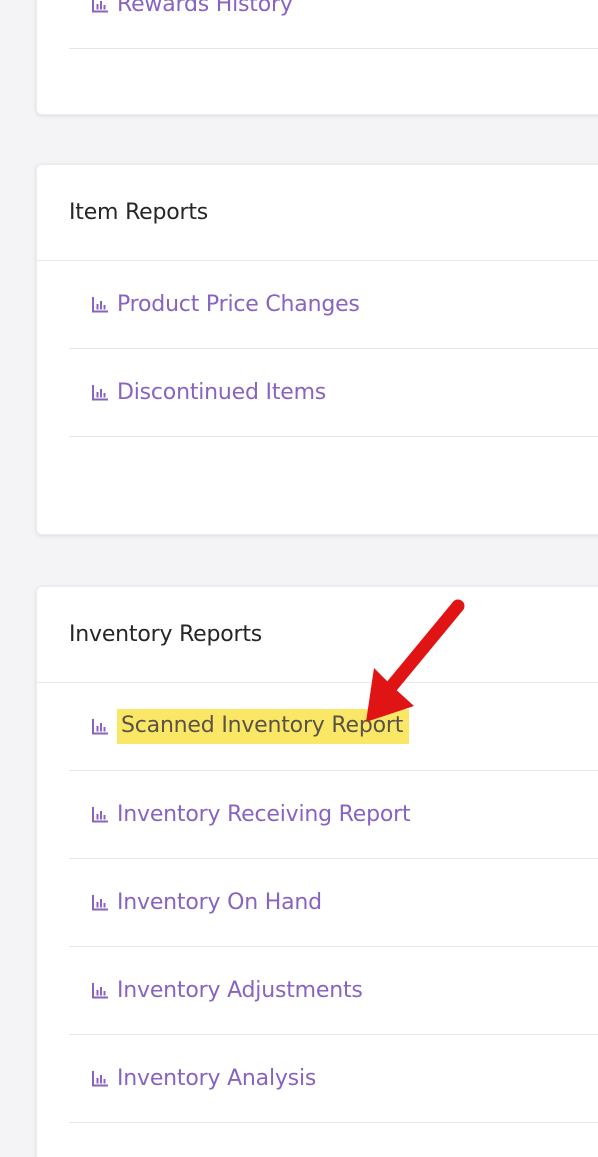 Image resolution: width=598 pixels, height=1157 pixels. I want to click on list-item-inventory-adjustments: Inventory Adjustments, so click(333, 991).